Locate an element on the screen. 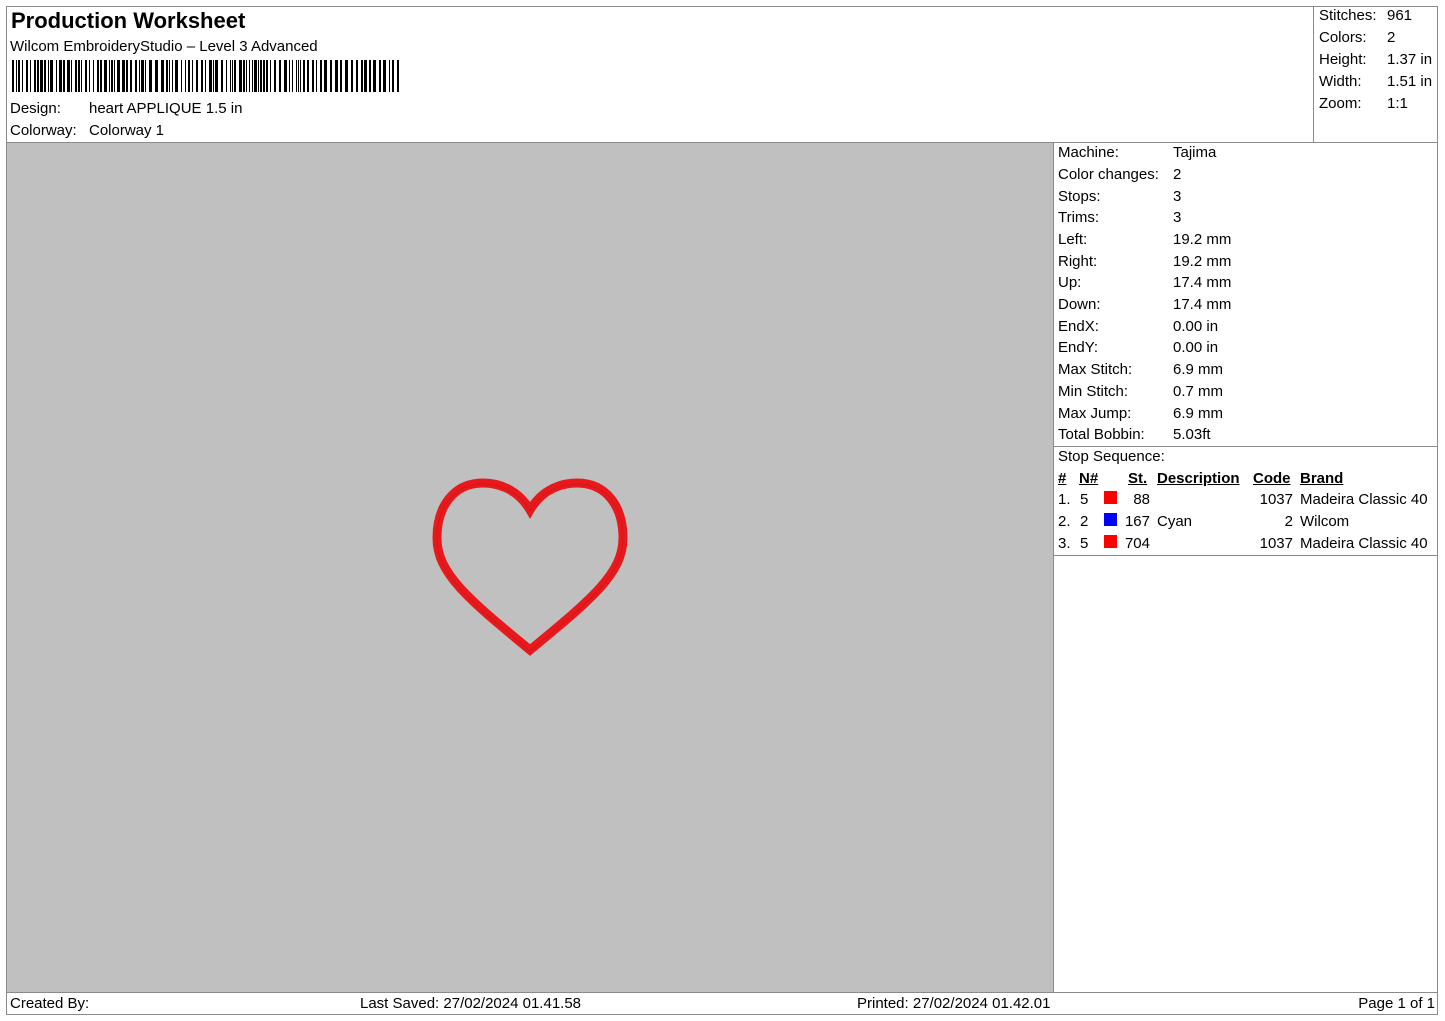 This screenshot has height=1021, width=1445. info-label: Color changes: is located at coordinates (1108, 174).